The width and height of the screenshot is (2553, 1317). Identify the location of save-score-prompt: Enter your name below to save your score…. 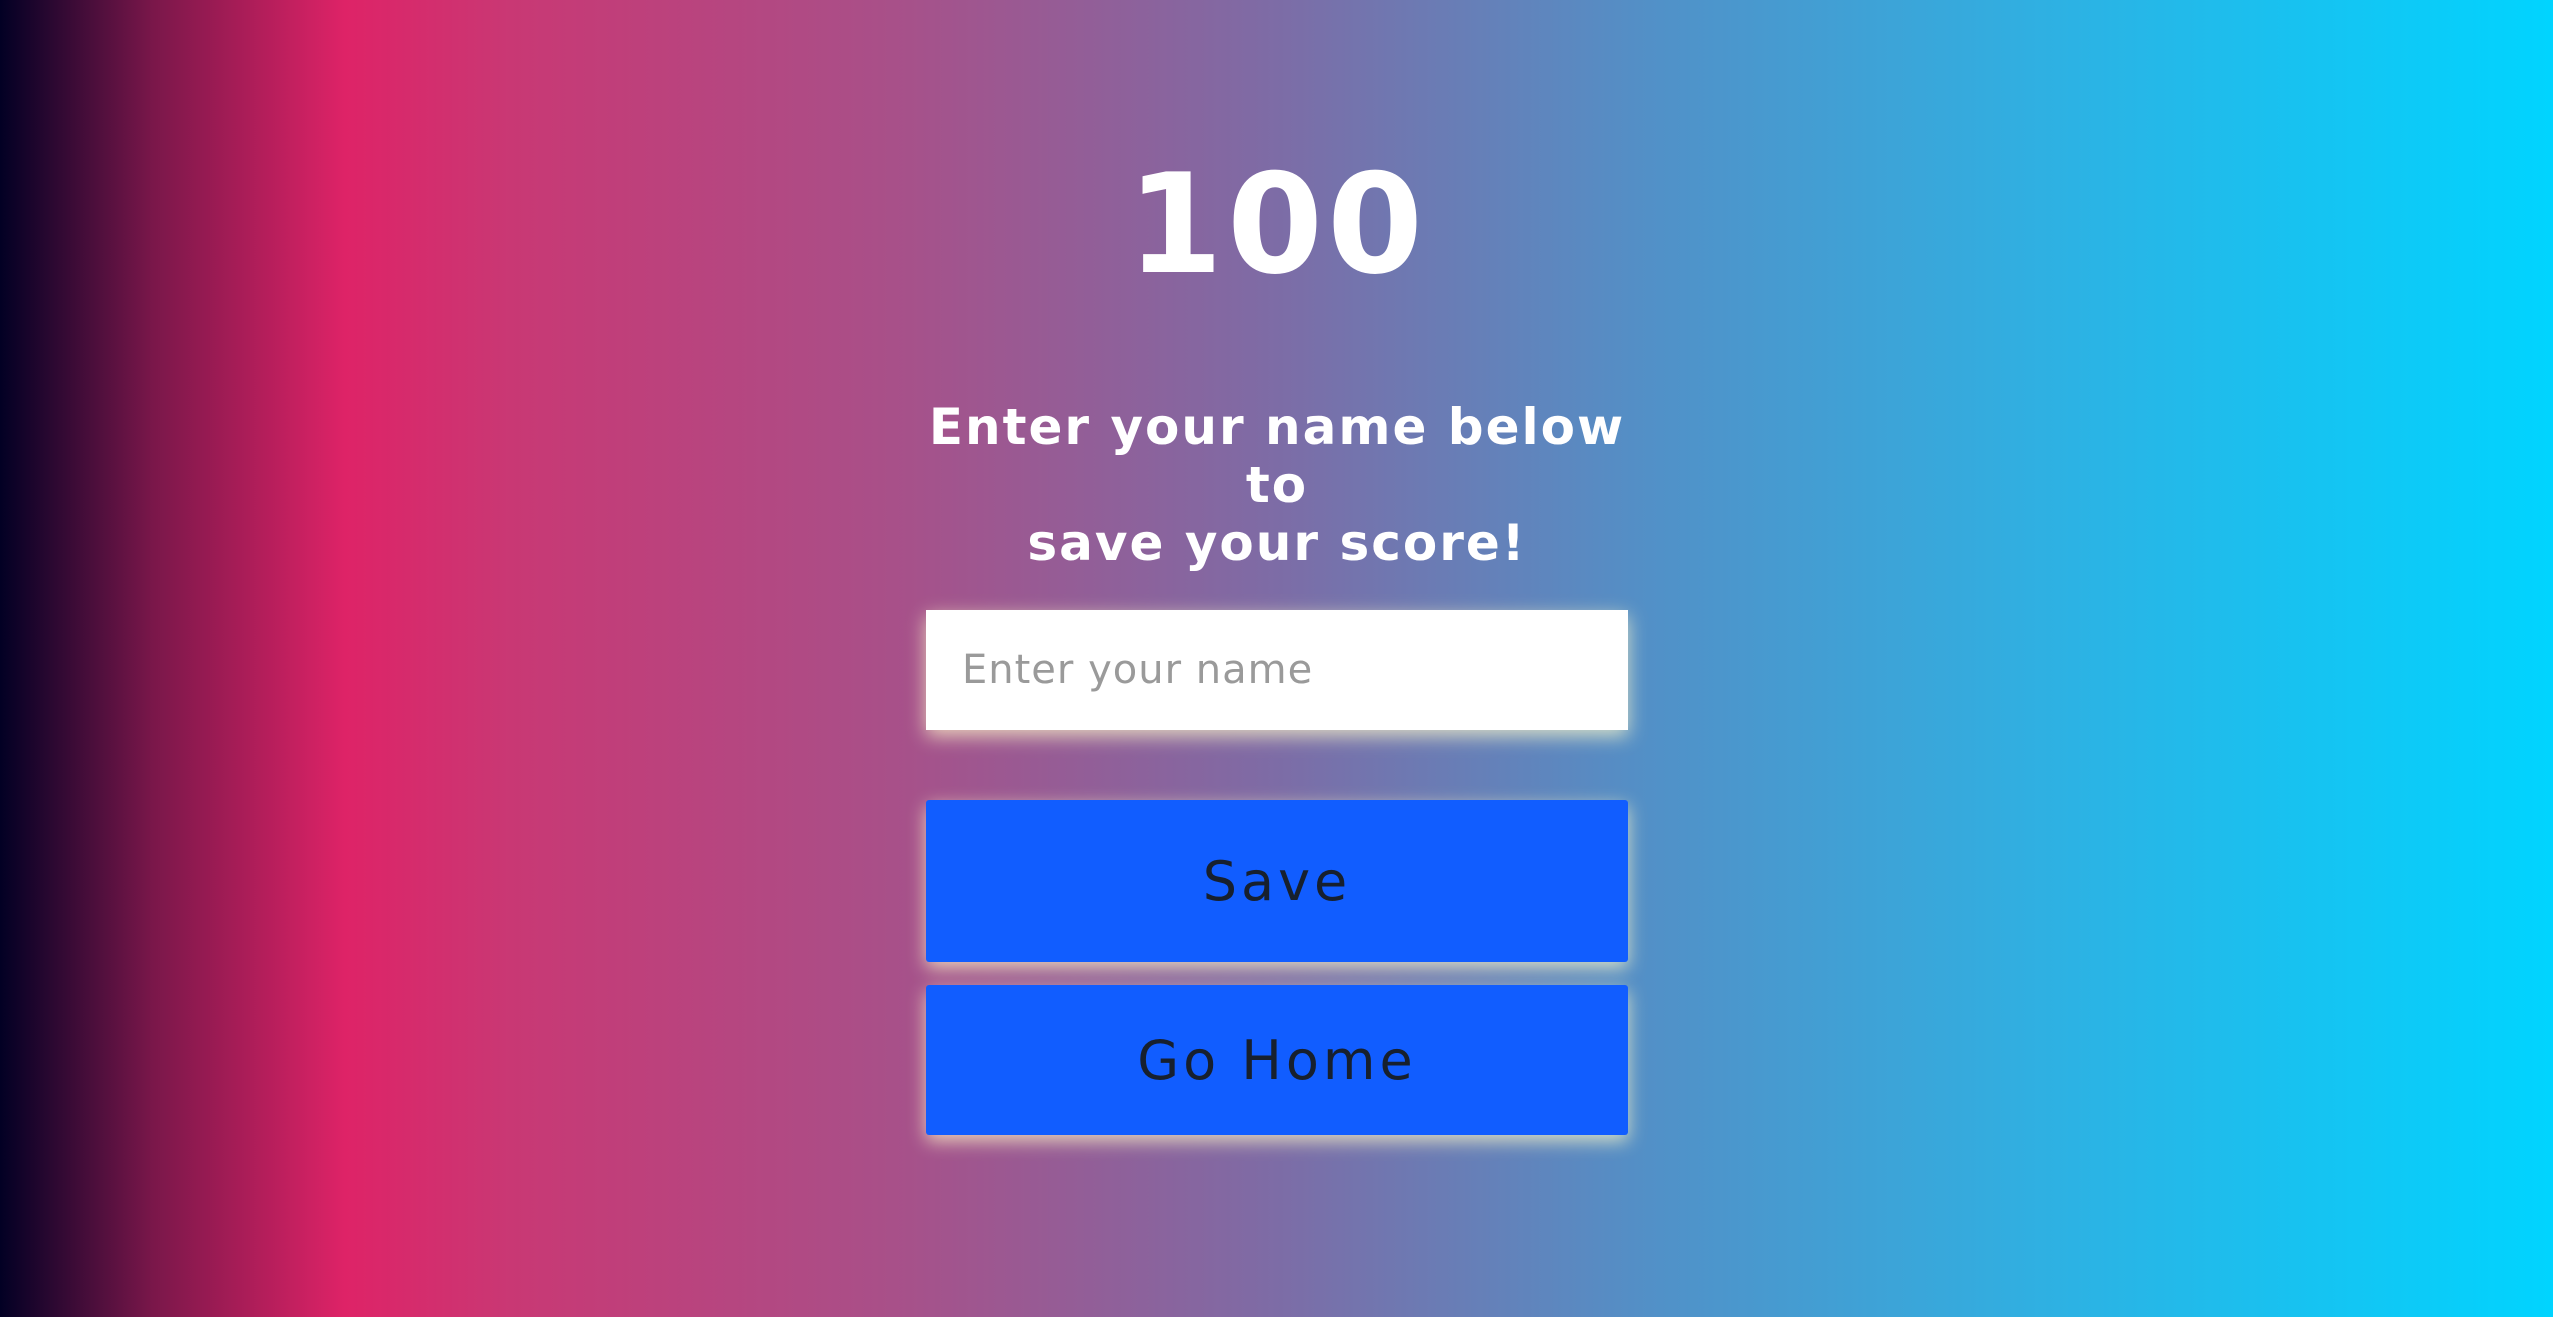
(1277, 485).